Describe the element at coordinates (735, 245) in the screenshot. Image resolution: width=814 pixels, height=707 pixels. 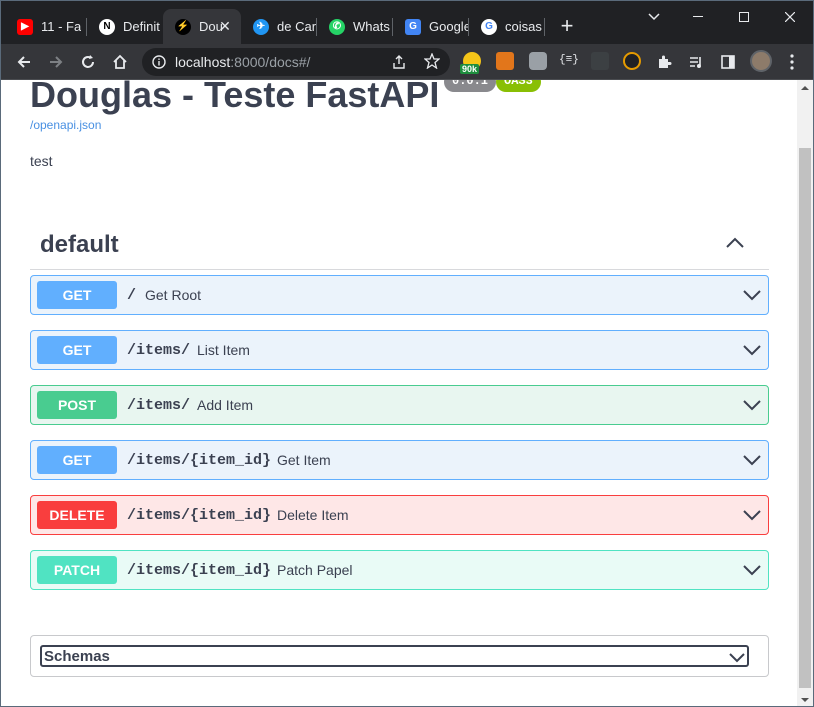
I see `chevron-up-icon` at that location.